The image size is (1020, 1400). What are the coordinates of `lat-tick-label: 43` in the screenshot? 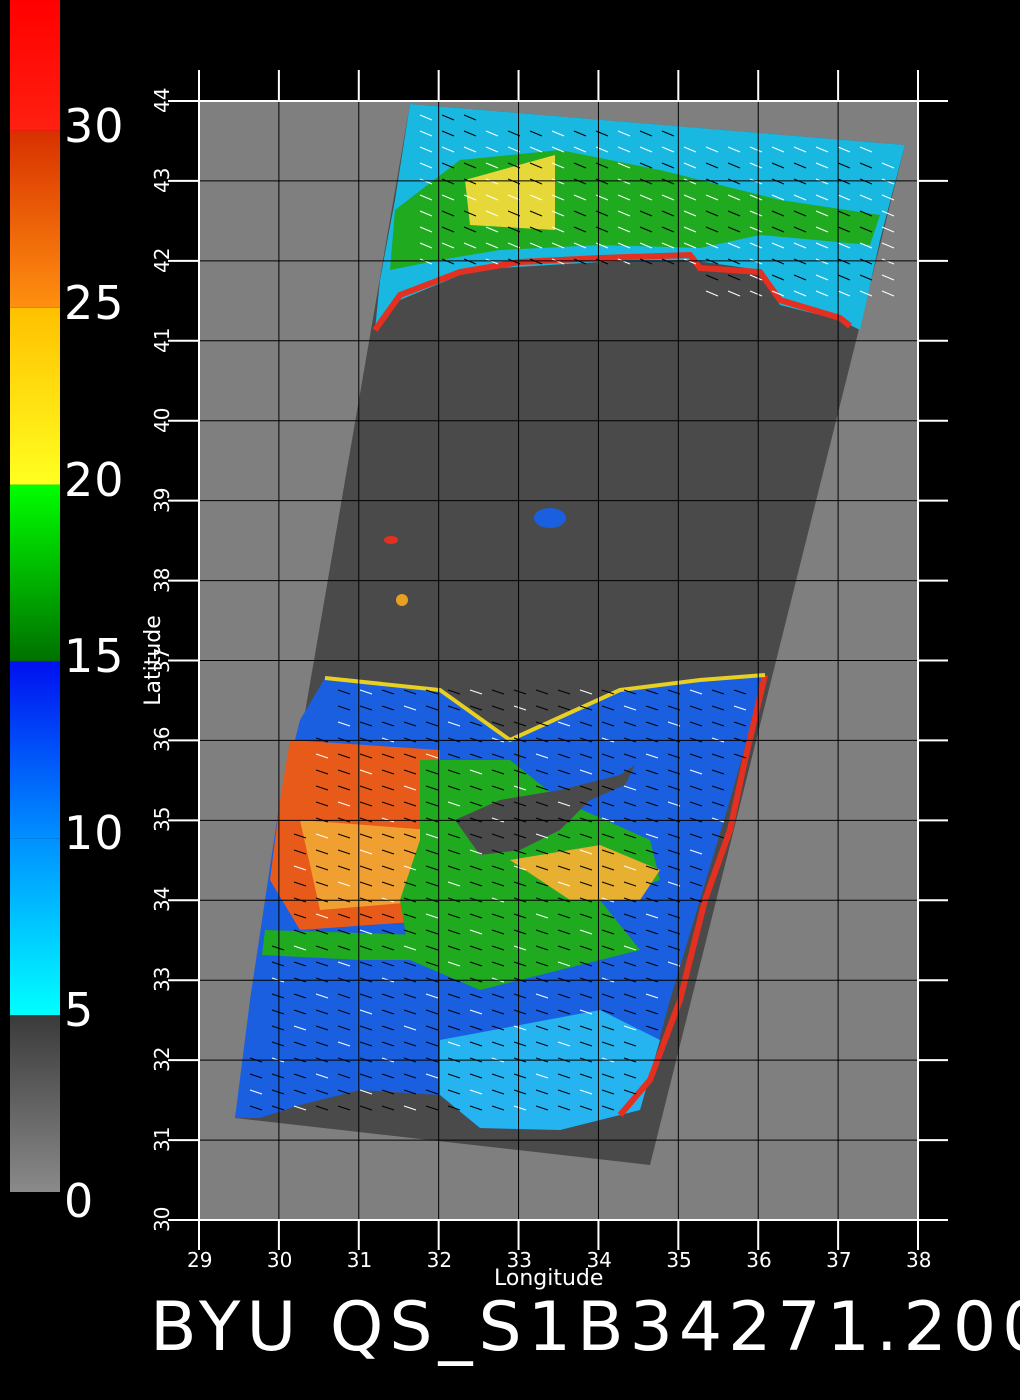 It's located at (162, 180).